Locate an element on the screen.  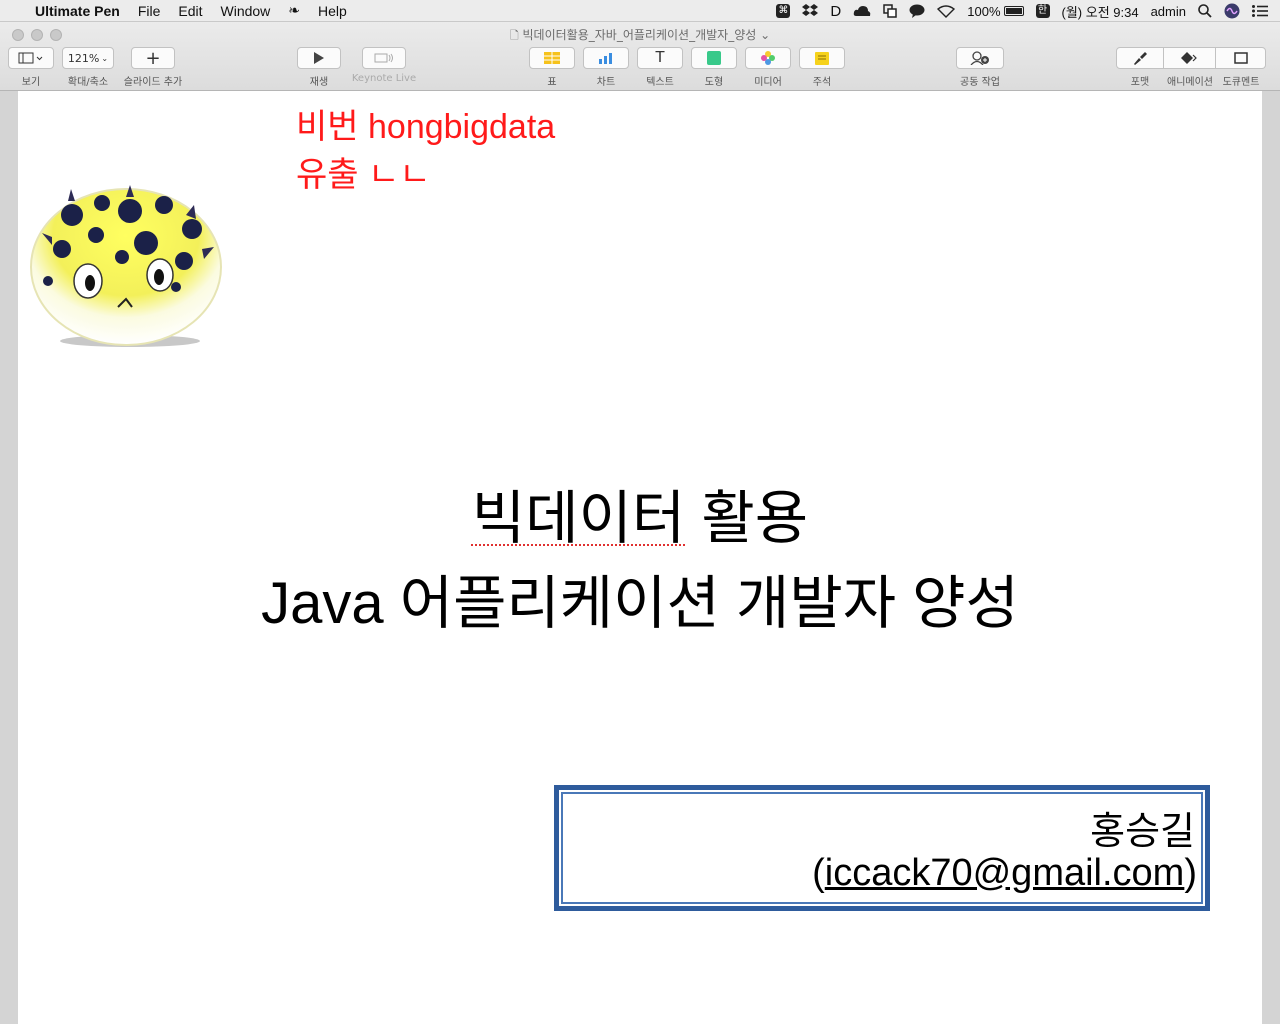
author-box: 홍승길 (iccack70@gmail.com) is located at coordinates (882, 848).